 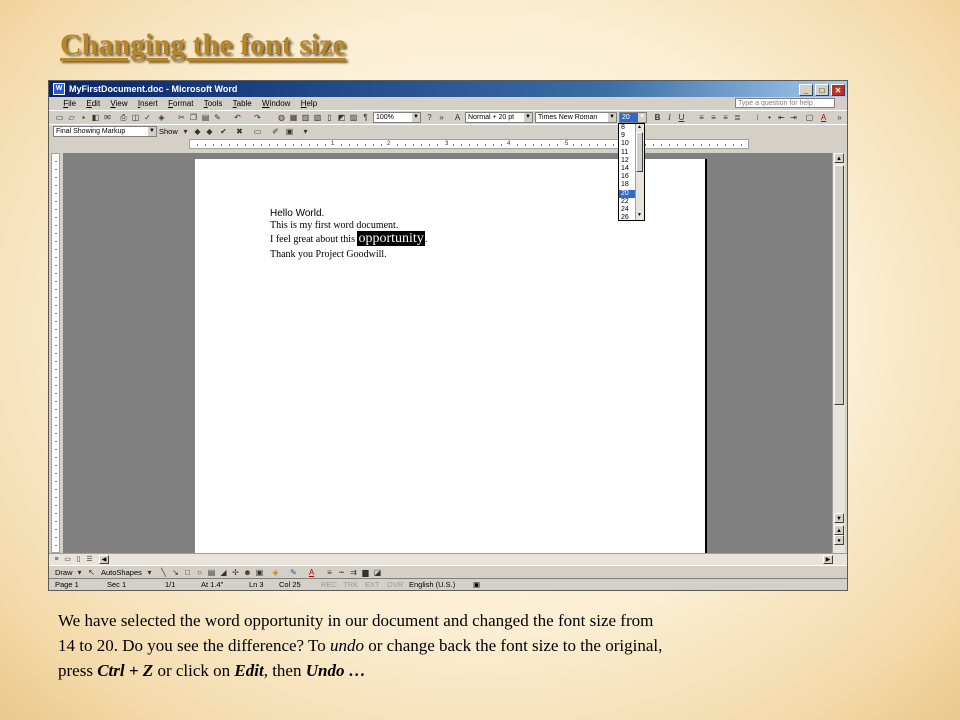 I want to click on zoom-select: 100% ▼, so click(x=397, y=117).